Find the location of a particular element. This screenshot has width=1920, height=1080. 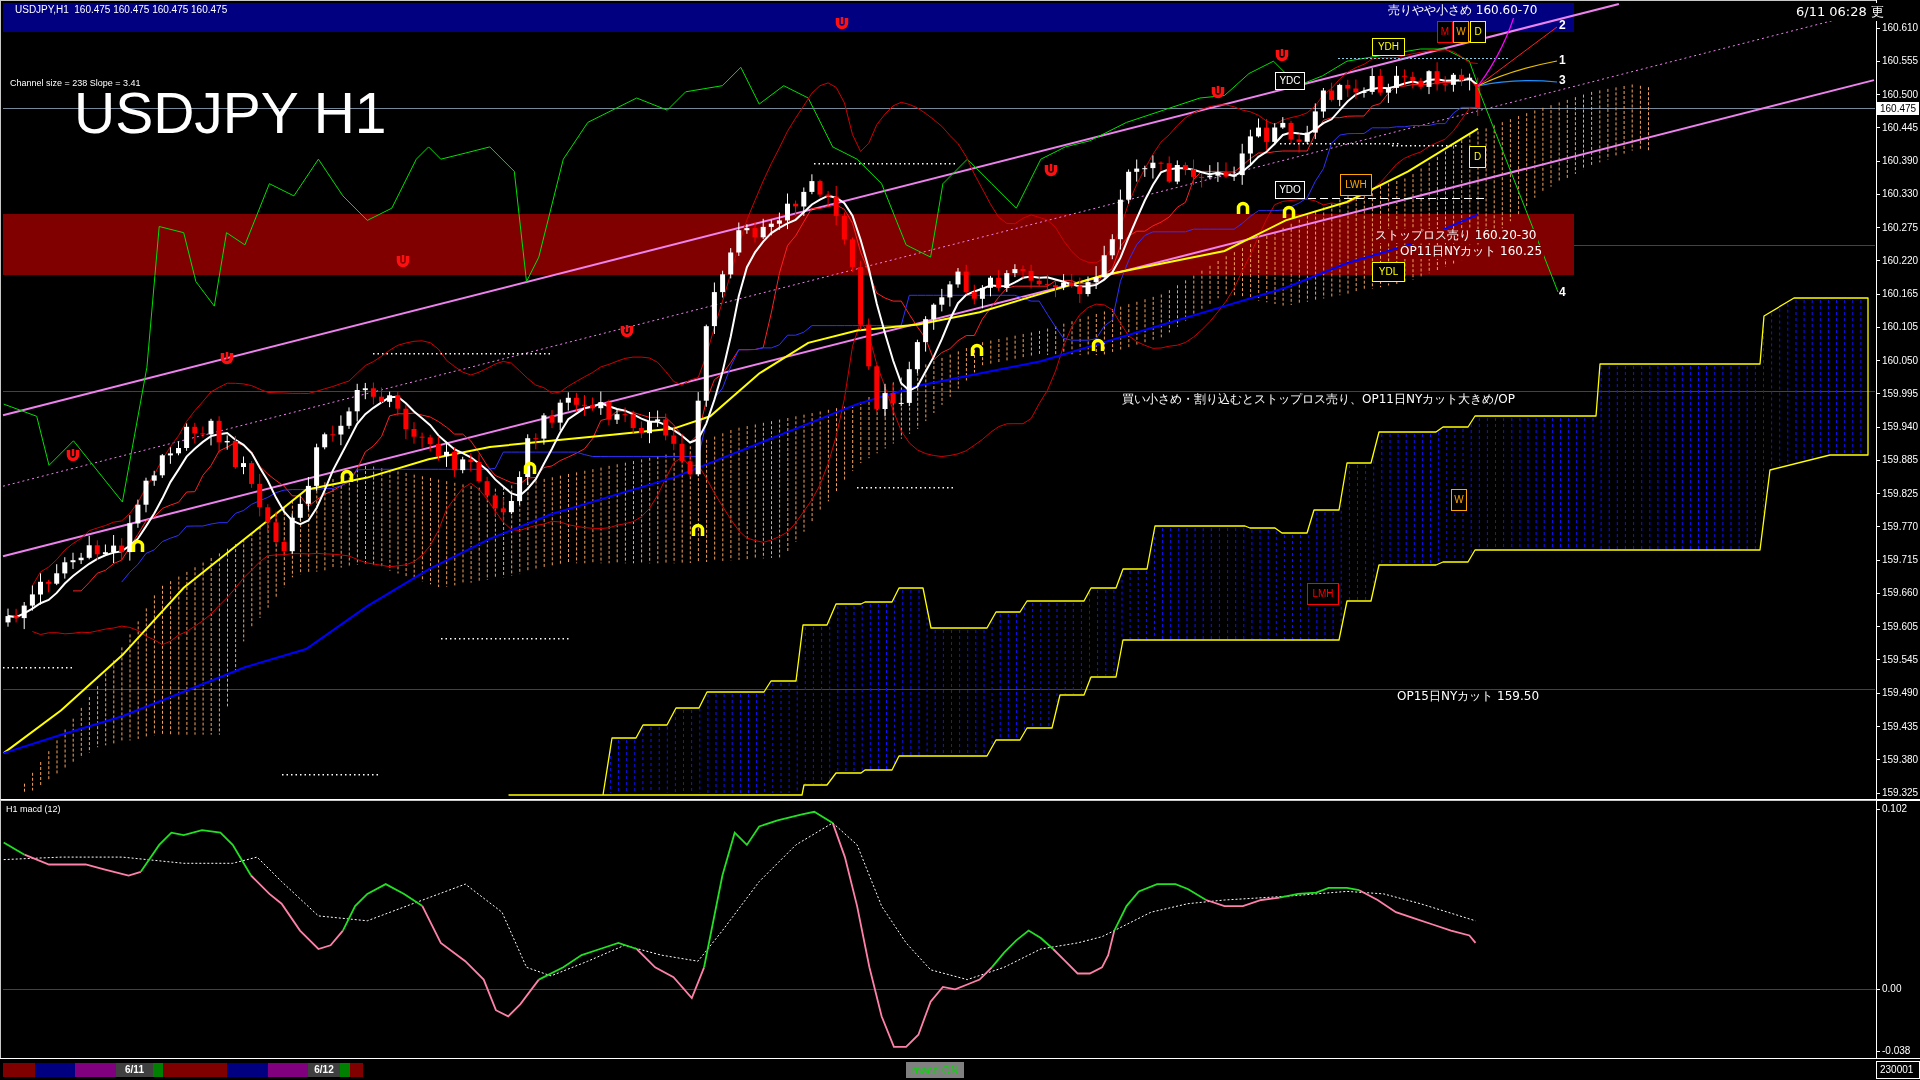

indicator-tick-label: 0.102 is located at coordinates (1892, 809).